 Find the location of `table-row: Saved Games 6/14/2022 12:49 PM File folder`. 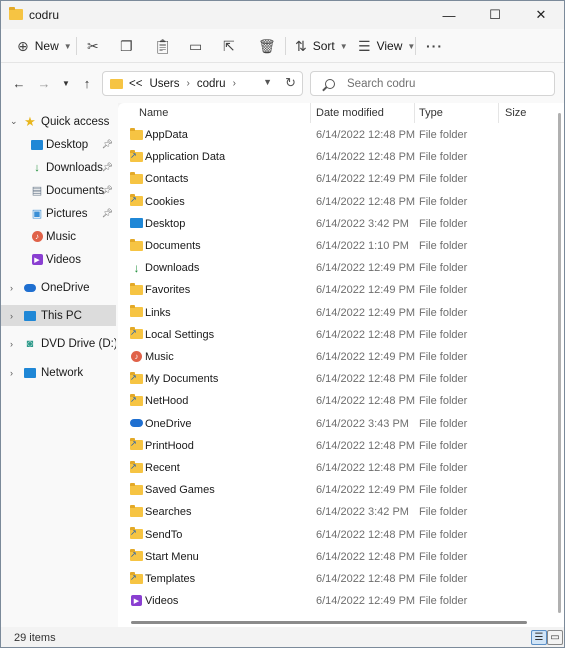

table-row: Saved Games 6/14/2022 12:49 PM File folder is located at coordinates (333, 490).